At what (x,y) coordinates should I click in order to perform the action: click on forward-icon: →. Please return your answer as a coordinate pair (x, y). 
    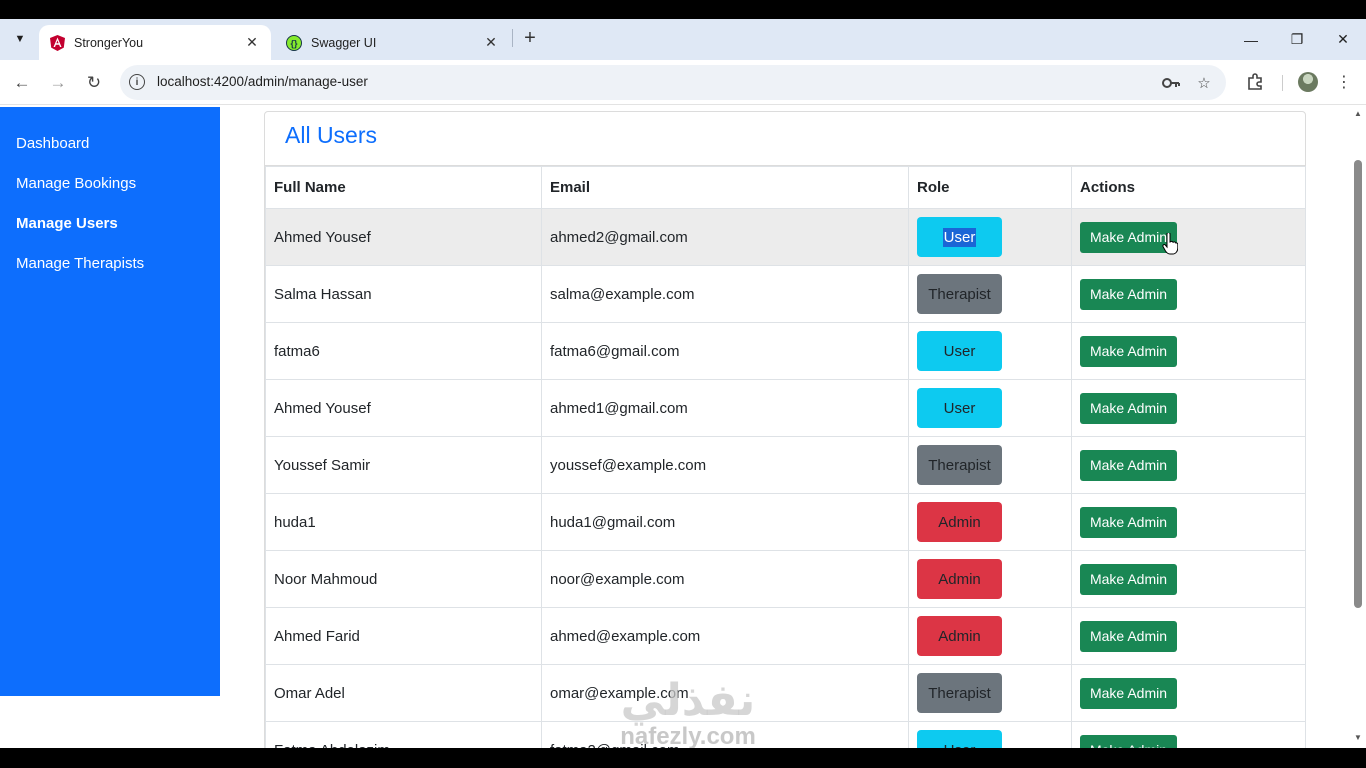
    Looking at the image, I should click on (58, 83).